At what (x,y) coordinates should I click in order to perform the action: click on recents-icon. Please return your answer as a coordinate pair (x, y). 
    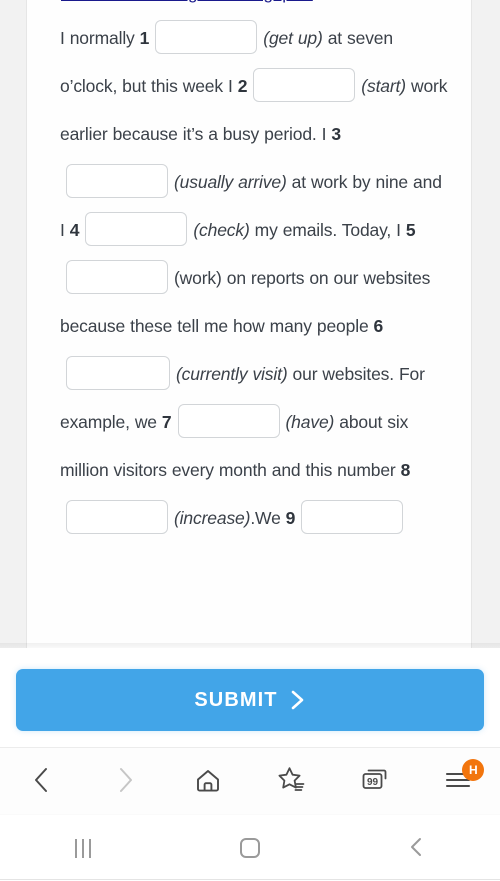
    Looking at the image, I should click on (83, 848).